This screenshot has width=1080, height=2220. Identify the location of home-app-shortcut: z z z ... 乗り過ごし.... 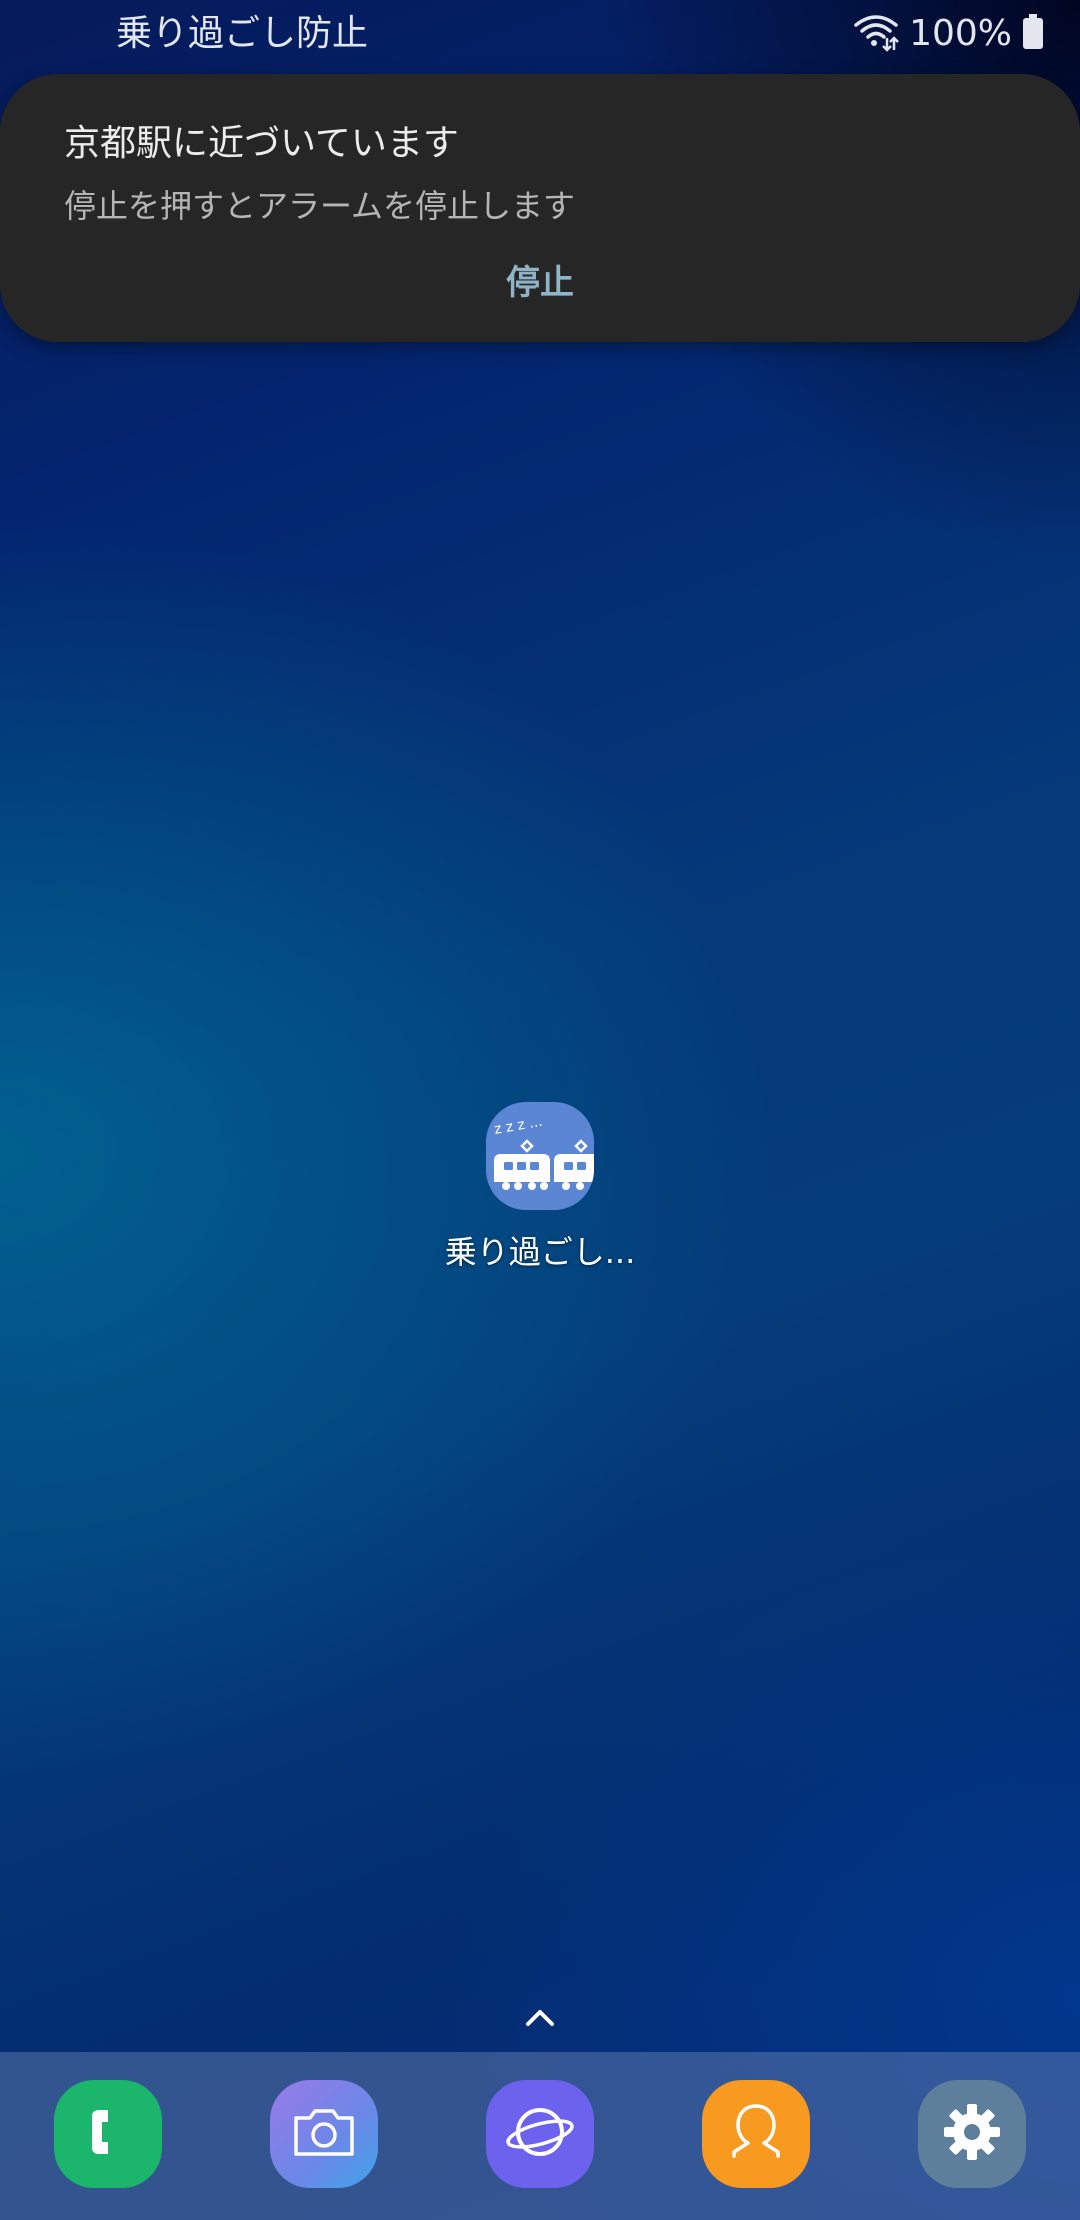
(540, 1190).